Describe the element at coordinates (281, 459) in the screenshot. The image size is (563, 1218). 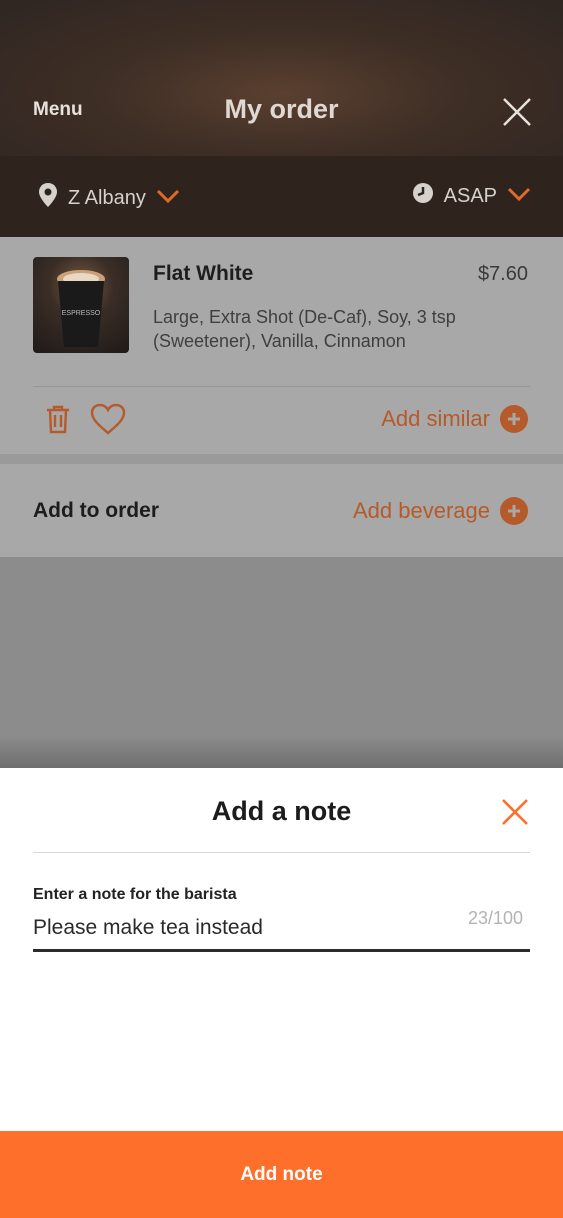
I see `section-separator` at that location.